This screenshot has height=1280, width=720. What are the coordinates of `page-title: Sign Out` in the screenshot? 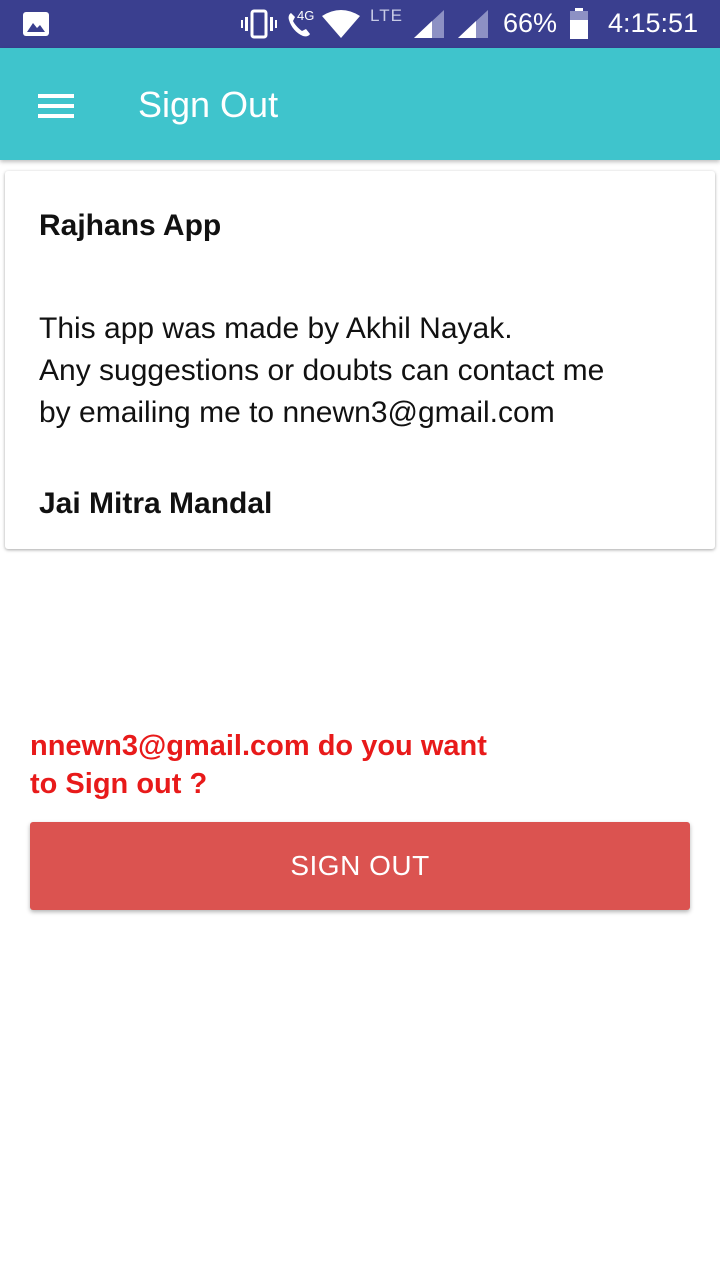 It's located at (208, 104).